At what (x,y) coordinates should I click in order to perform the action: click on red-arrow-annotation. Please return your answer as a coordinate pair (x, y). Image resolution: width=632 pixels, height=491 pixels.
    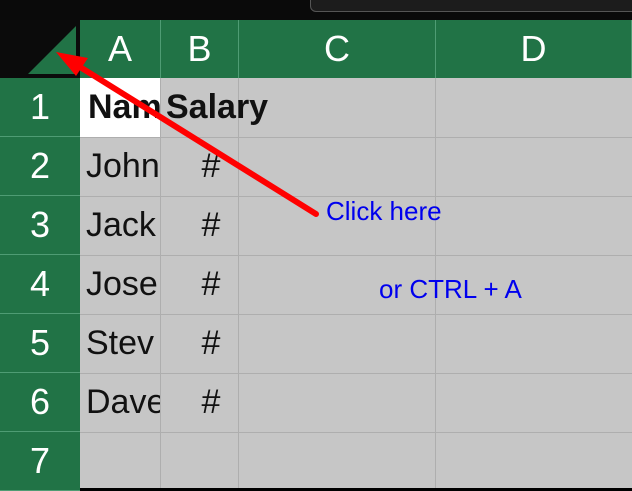
    Looking at the image, I should click on (187, 134).